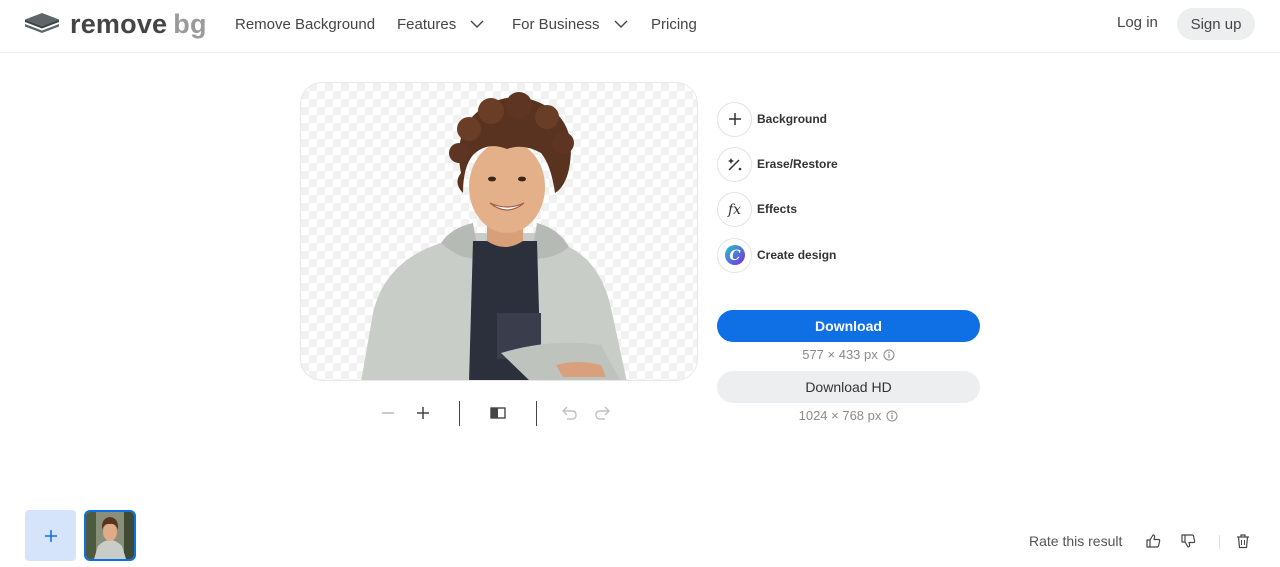 This screenshot has width=1280, height=567. What do you see at coordinates (556, 24) in the screenshot?
I see `nav-for-business-label: For Business` at bounding box center [556, 24].